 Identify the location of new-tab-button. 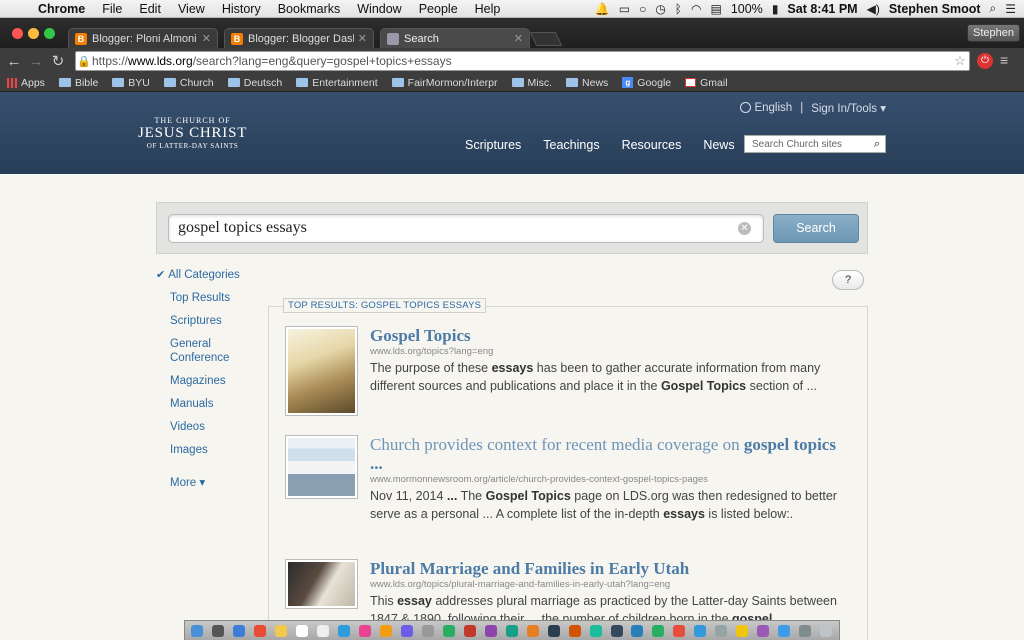
(546, 39).